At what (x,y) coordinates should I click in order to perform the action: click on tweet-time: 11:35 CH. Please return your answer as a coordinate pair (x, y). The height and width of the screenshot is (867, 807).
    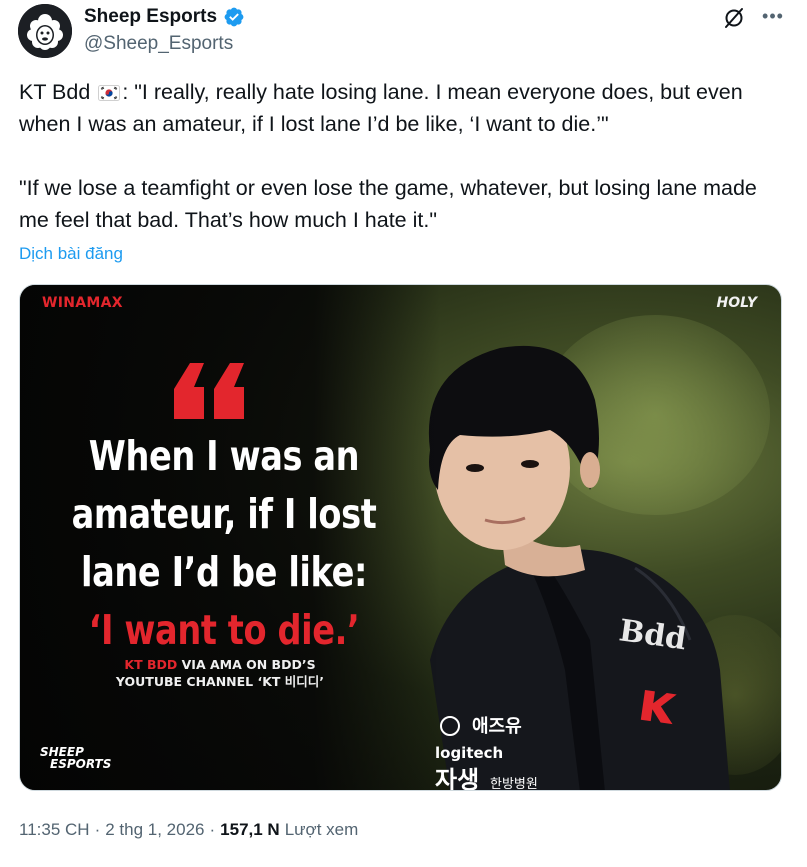
    Looking at the image, I should click on (54, 830).